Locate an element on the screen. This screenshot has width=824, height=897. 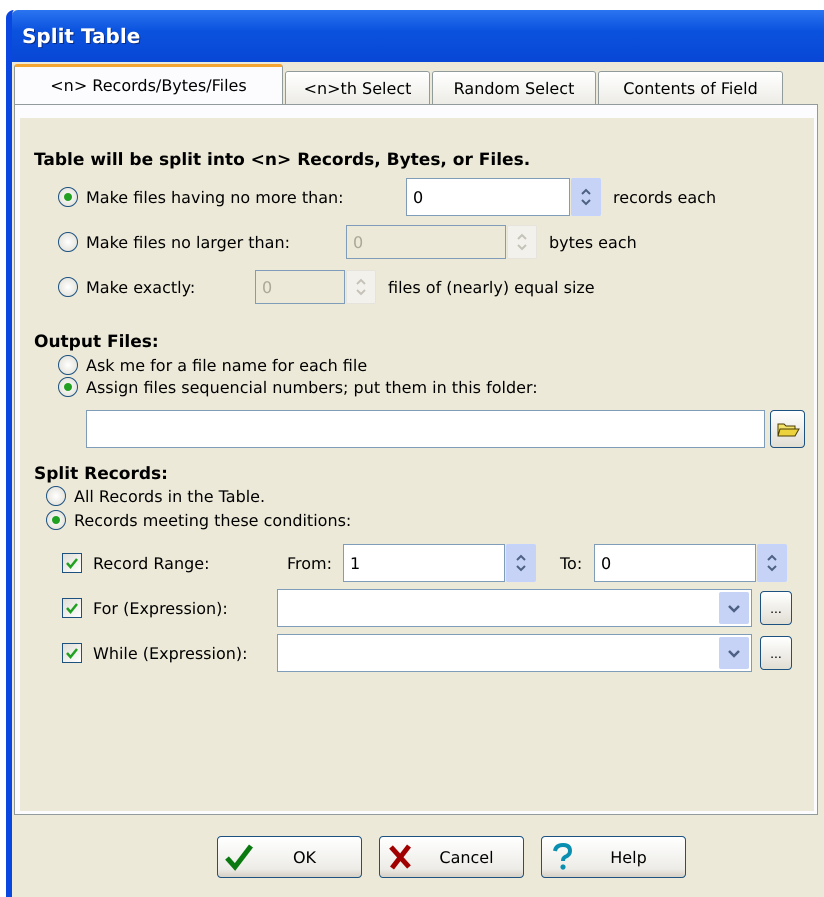
option-label: Records meeting these conditions: is located at coordinates (213, 520).